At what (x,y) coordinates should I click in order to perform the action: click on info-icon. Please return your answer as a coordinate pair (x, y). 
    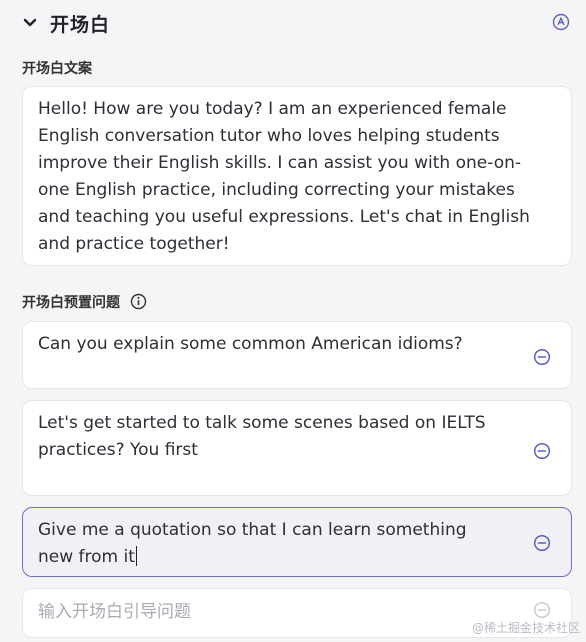
    Looking at the image, I should click on (139, 302).